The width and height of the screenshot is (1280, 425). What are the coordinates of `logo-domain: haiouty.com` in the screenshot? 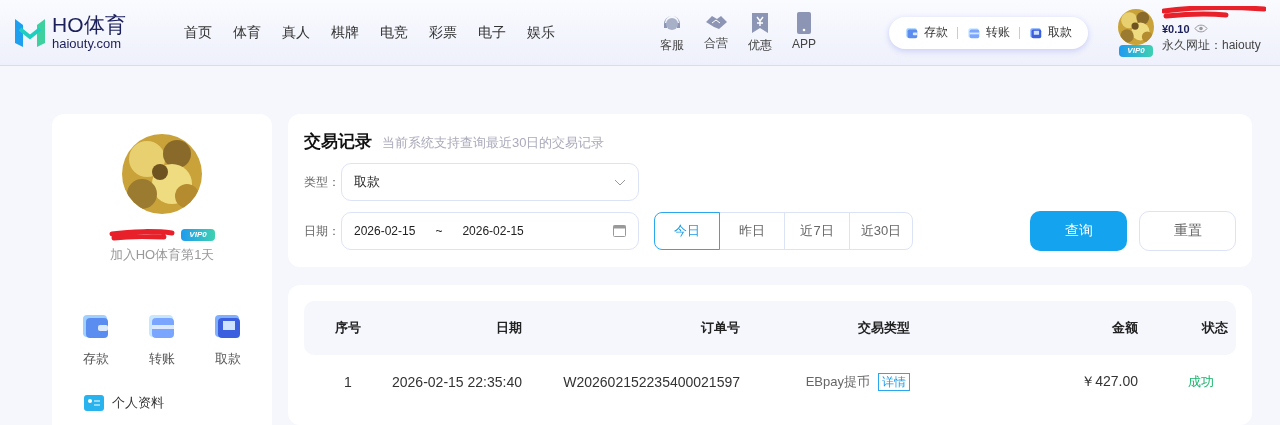 It's located at (87, 43).